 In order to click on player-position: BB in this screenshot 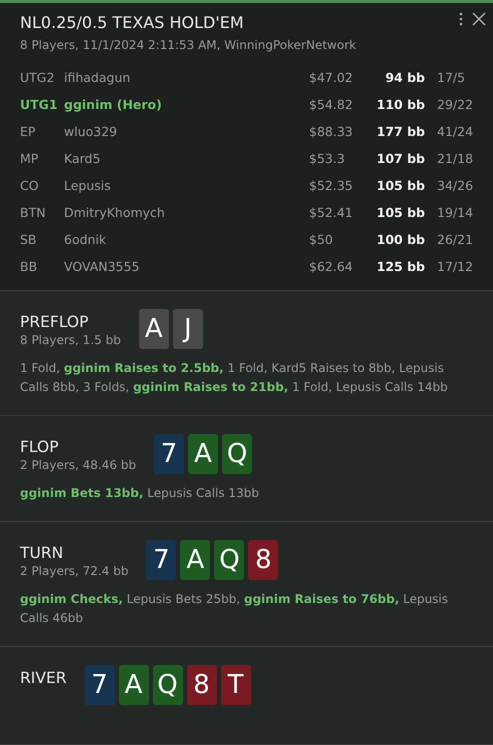, I will do `click(29, 267)`.